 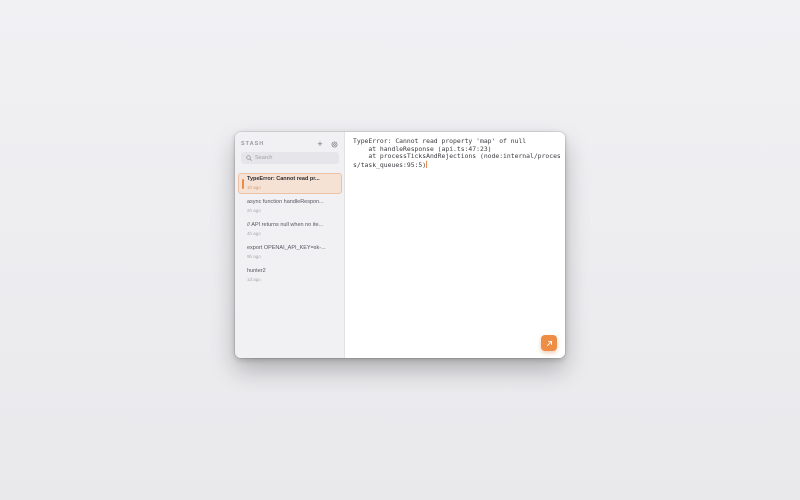 What do you see at coordinates (243, 184) in the screenshot?
I see `selection-indicator` at bounding box center [243, 184].